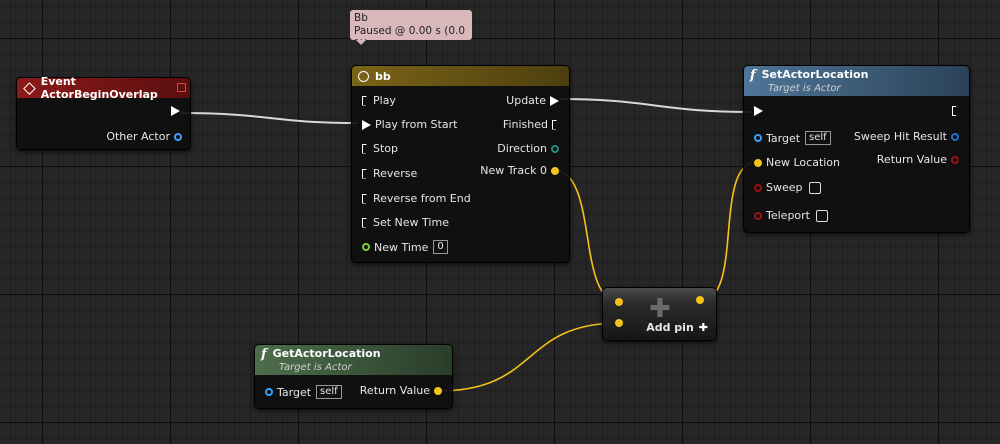 This screenshot has height=444, width=1000. What do you see at coordinates (394, 390) in the screenshot?
I see `get-return-value-label: Return Value` at bounding box center [394, 390].